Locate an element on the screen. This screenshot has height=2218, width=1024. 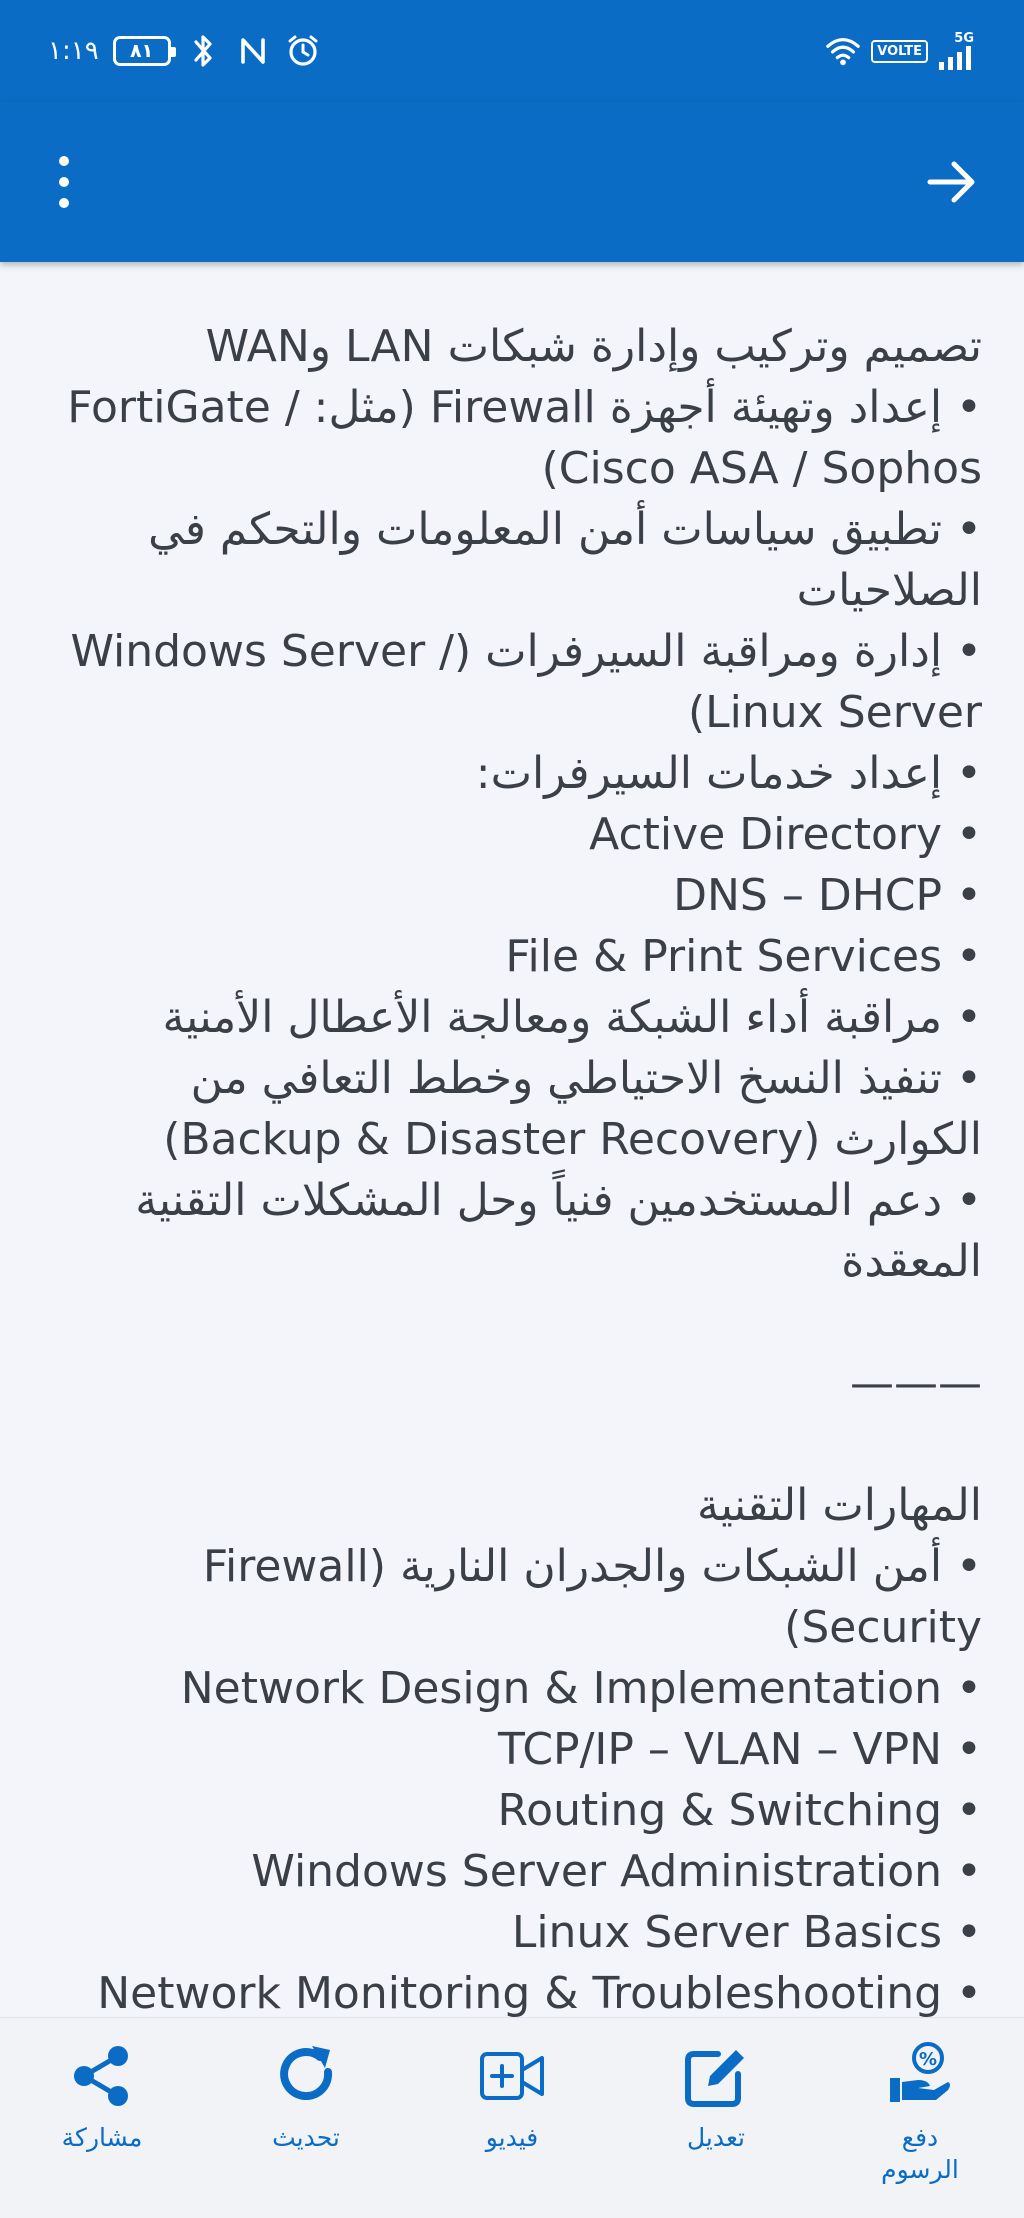
video-button: فيديو is located at coordinates (512, 2097).